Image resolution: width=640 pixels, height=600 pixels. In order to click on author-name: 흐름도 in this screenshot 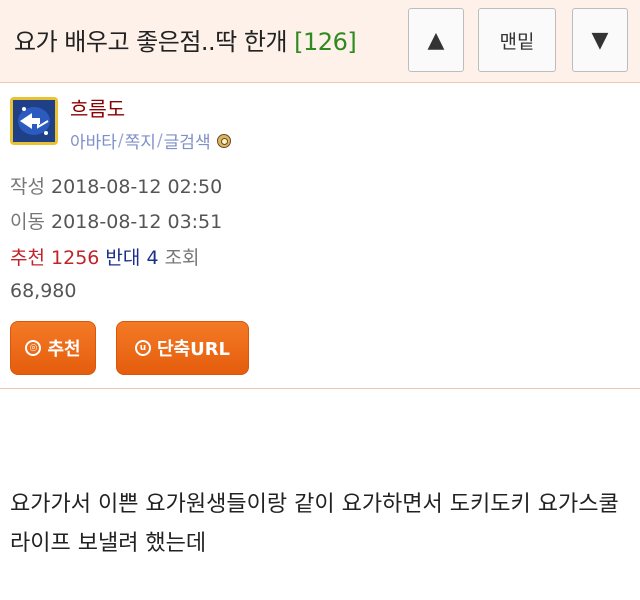, I will do `click(97, 107)`.